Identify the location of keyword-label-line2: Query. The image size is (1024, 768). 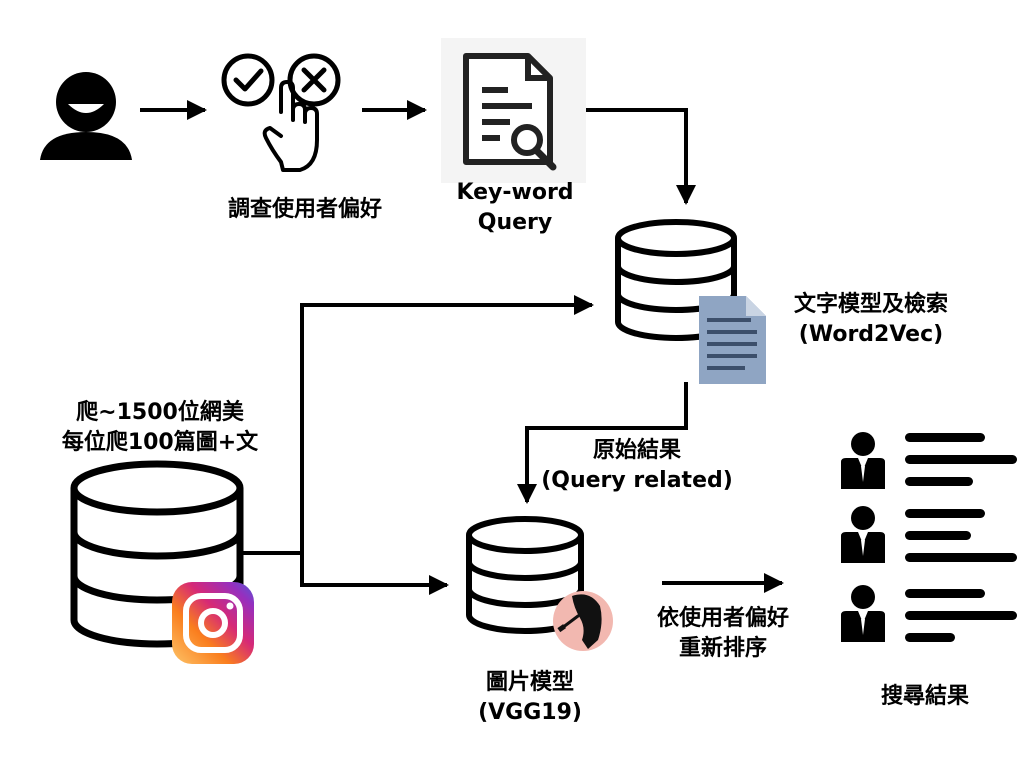
(515, 222).